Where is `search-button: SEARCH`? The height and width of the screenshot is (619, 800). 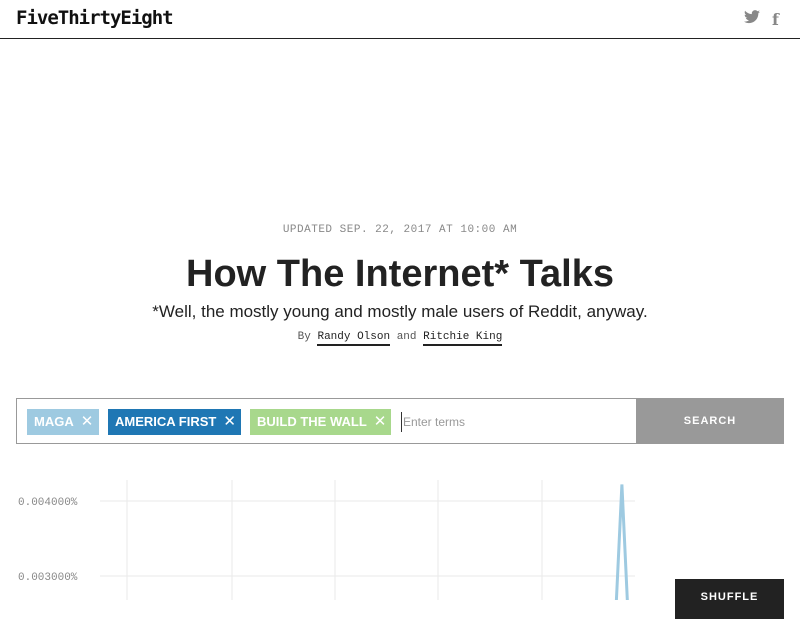
search-button: SEARCH is located at coordinates (710, 421).